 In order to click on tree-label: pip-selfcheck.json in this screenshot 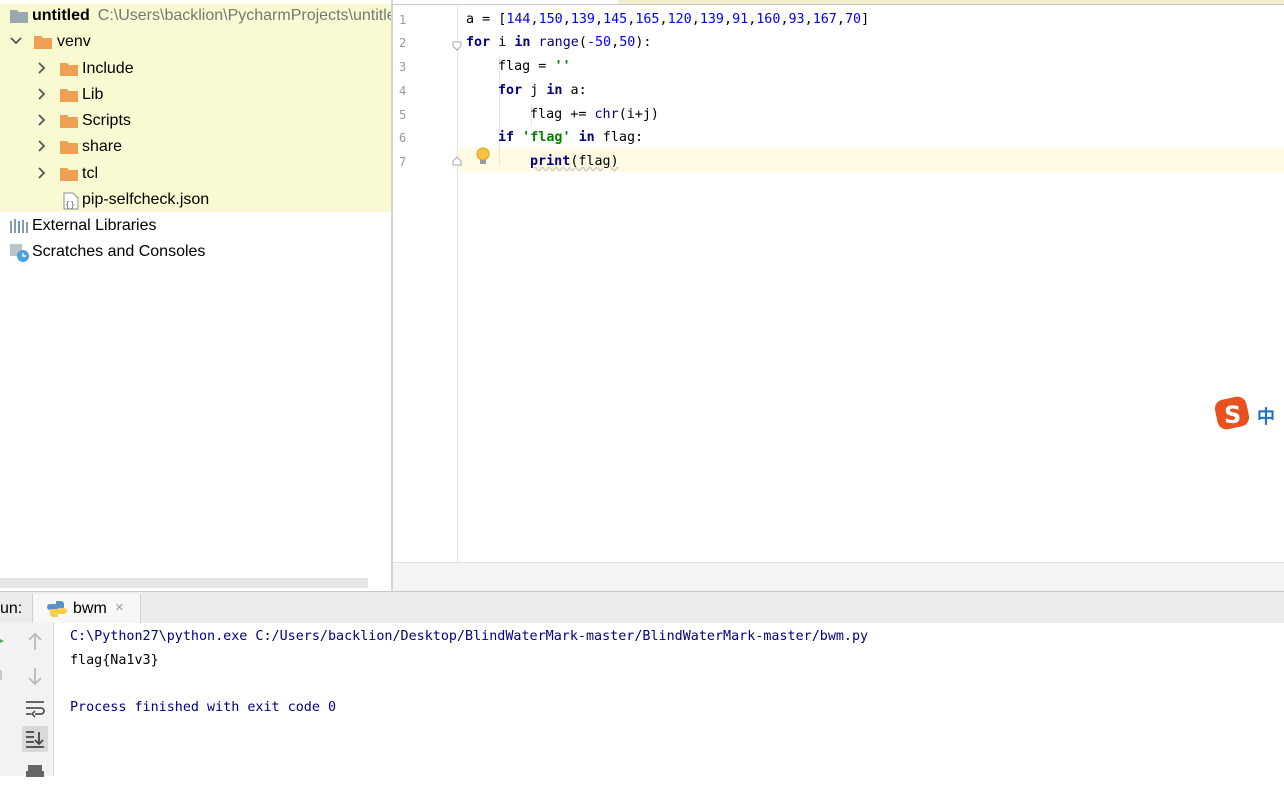, I will do `click(146, 199)`.